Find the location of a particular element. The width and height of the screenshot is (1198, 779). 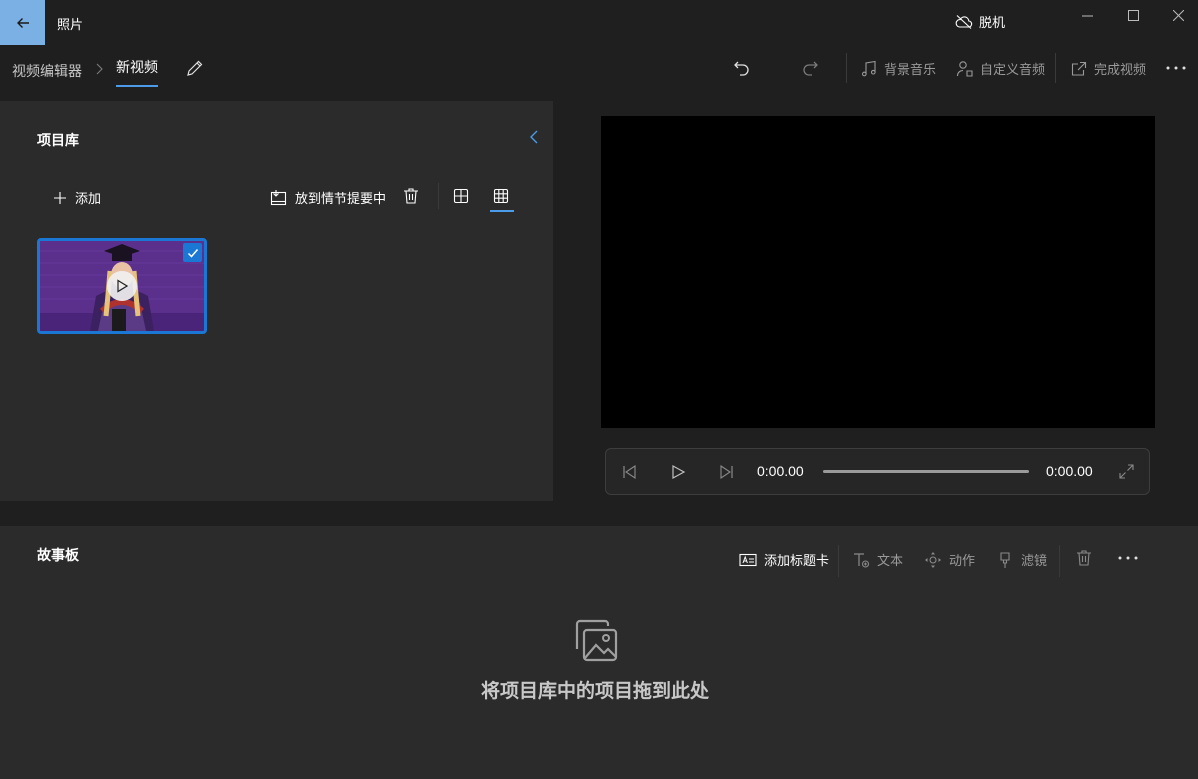

text-label: 文本 is located at coordinates (890, 560).